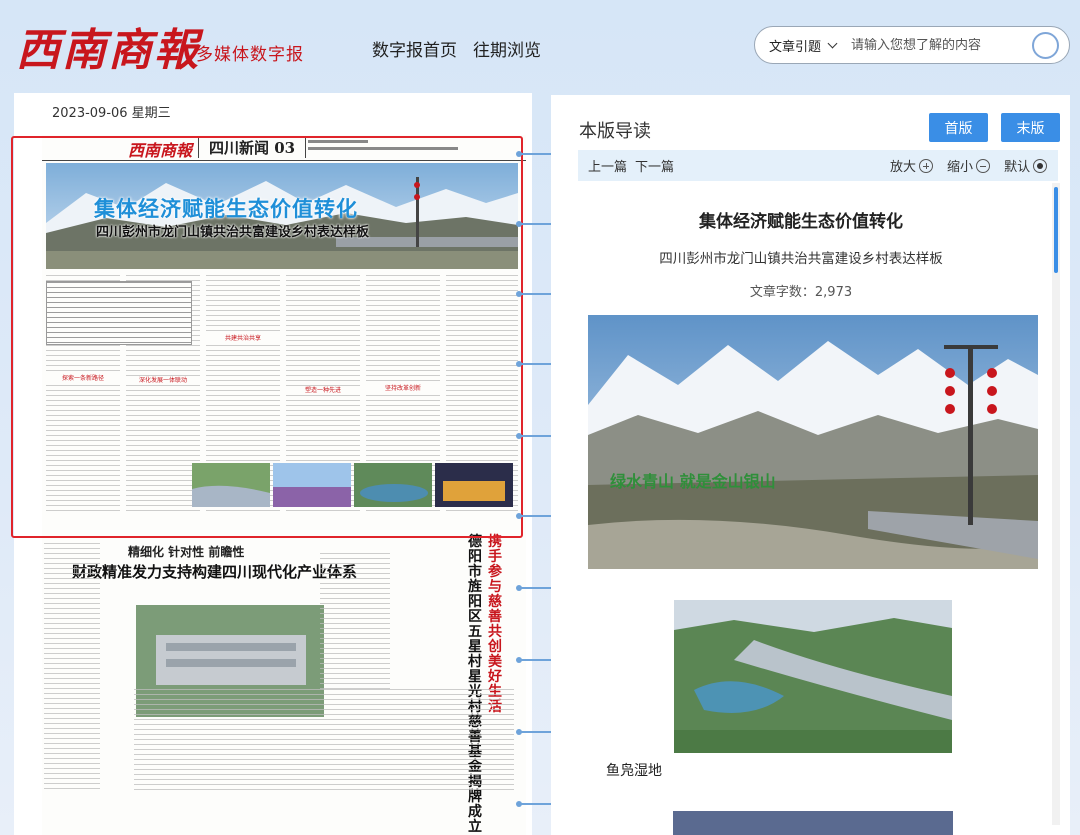  What do you see at coordinates (607, 165) in the screenshot?
I see `prev-article-link: 上一篇` at bounding box center [607, 165].